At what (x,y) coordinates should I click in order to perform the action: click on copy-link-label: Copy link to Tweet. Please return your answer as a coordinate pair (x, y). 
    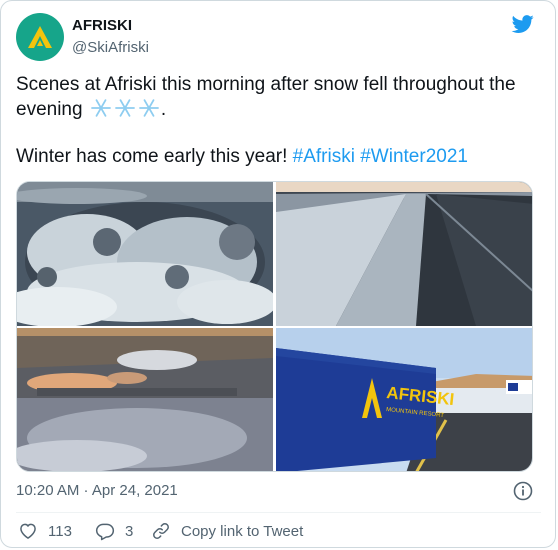
    Looking at the image, I should click on (242, 531).